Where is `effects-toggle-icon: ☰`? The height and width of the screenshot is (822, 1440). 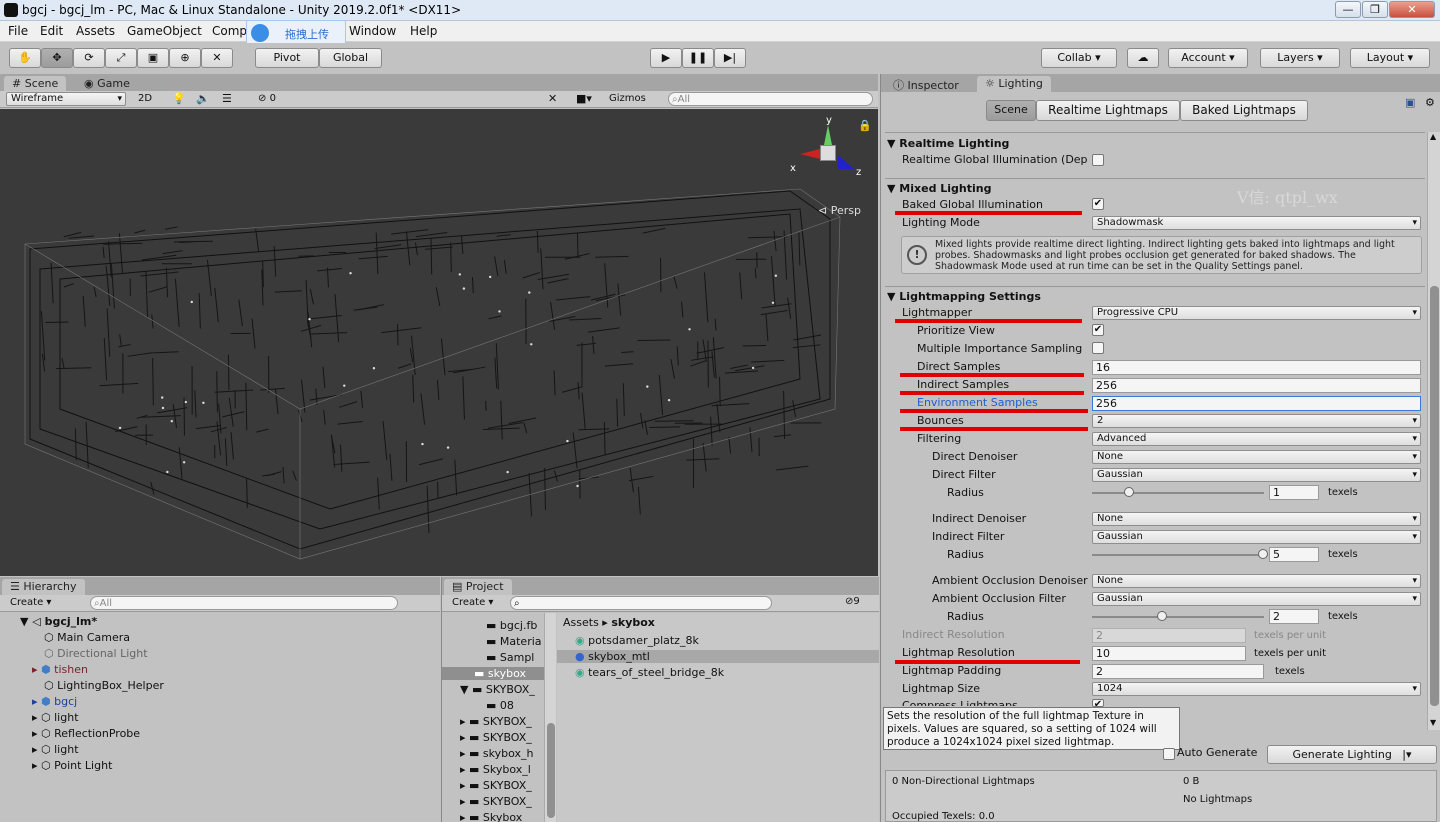
effects-toggle-icon: ☰ is located at coordinates (227, 98).